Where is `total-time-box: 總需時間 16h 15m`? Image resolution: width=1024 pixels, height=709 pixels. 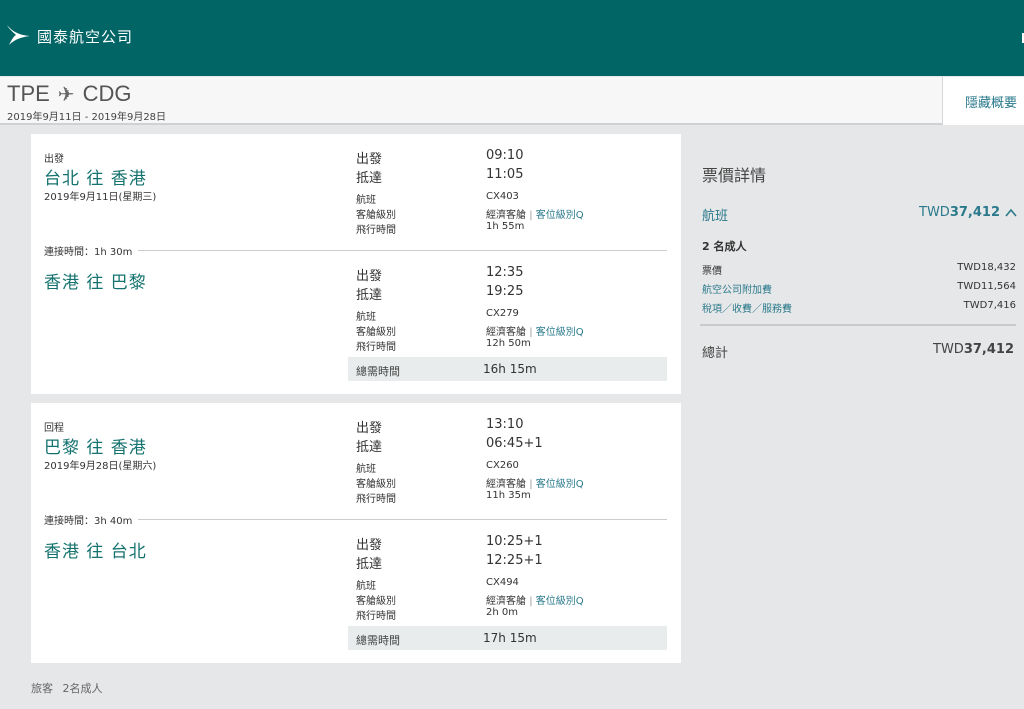
total-time-box: 總需時間 16h 15m is located at coordinates (507, 369).